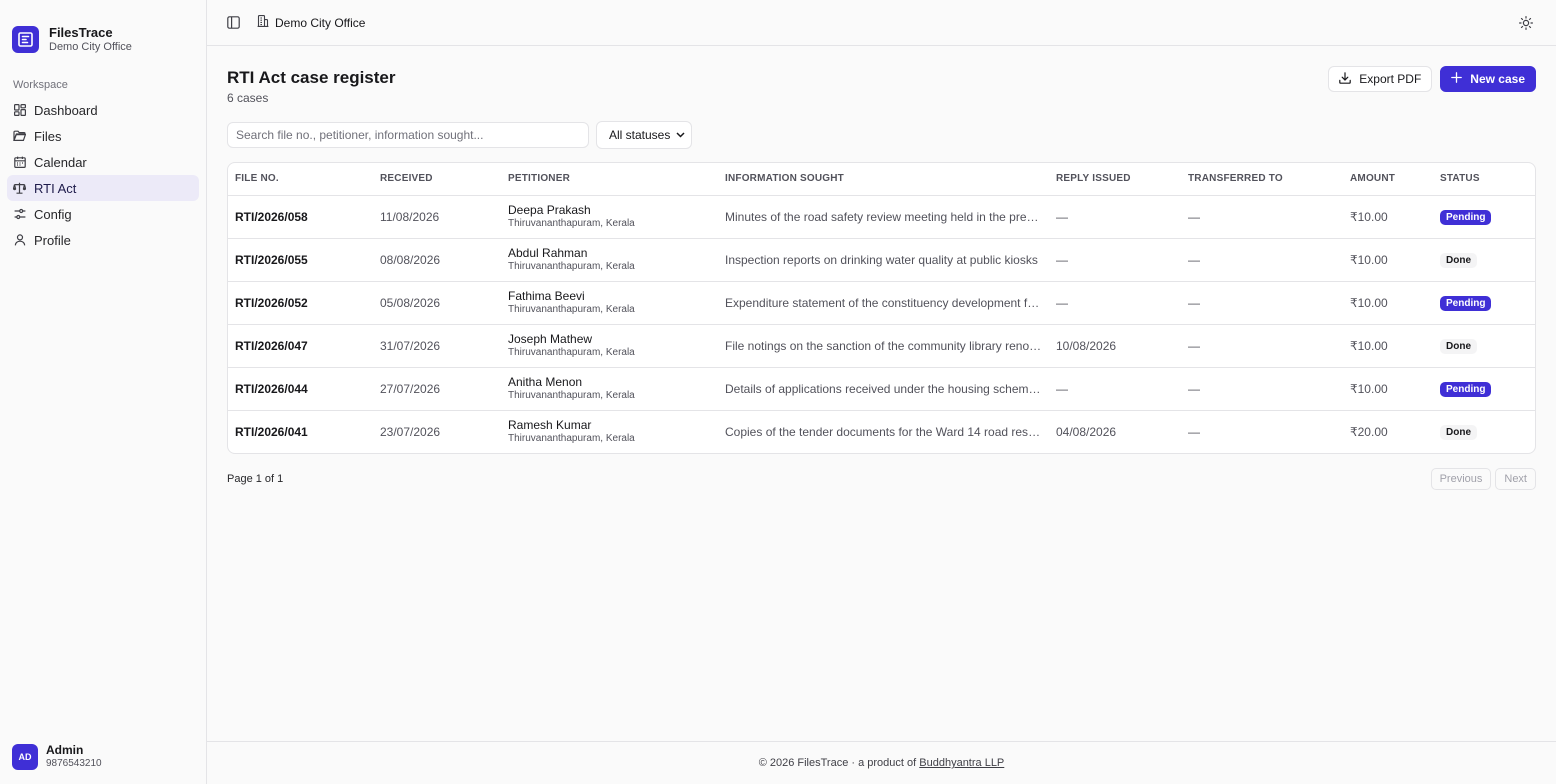  I want to click on petitioner-cell: Ramesh Kumar Thiruvananthapuram, Kerala, so click(609, 431).